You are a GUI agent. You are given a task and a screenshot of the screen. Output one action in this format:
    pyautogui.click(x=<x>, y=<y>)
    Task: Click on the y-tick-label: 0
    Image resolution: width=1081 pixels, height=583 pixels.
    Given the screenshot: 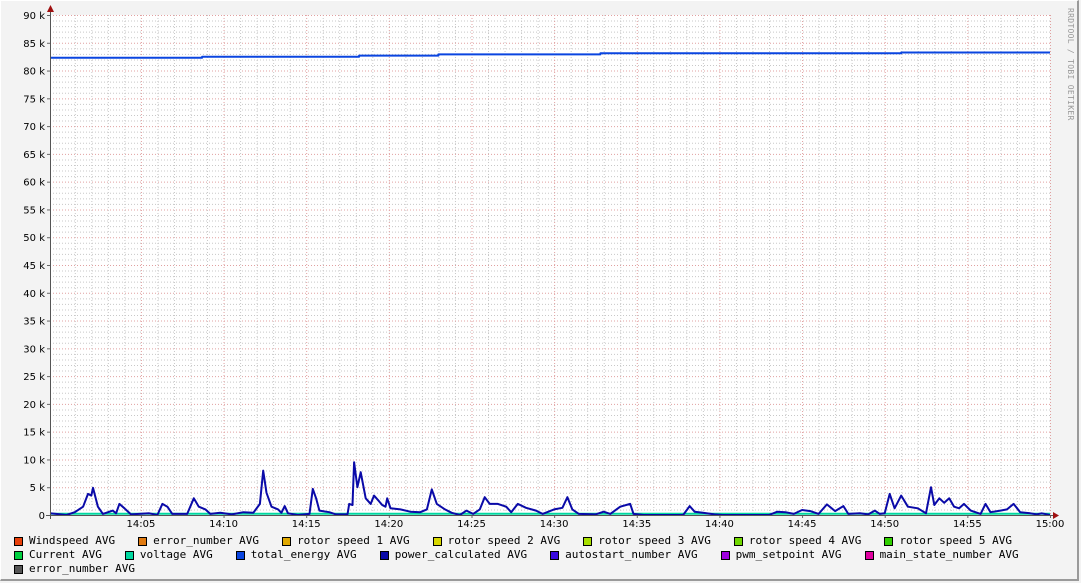 What is the action you would take?
    pyautogui.click(x=42, y=516)
    